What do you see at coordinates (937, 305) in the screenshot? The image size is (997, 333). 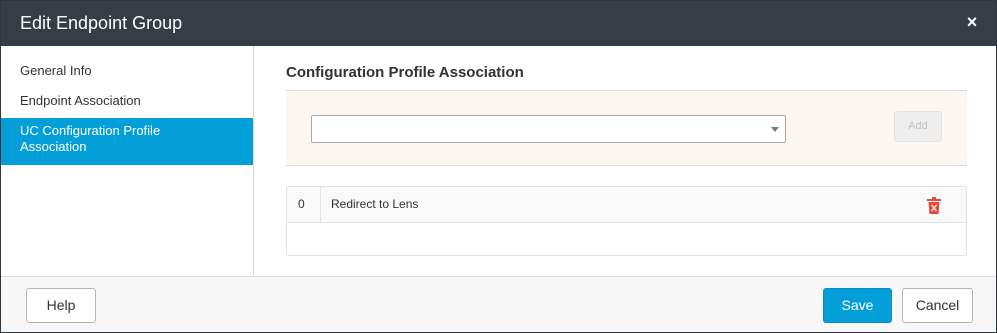 I see `cancel-button: Cancel` at bounding box center [937, 305].